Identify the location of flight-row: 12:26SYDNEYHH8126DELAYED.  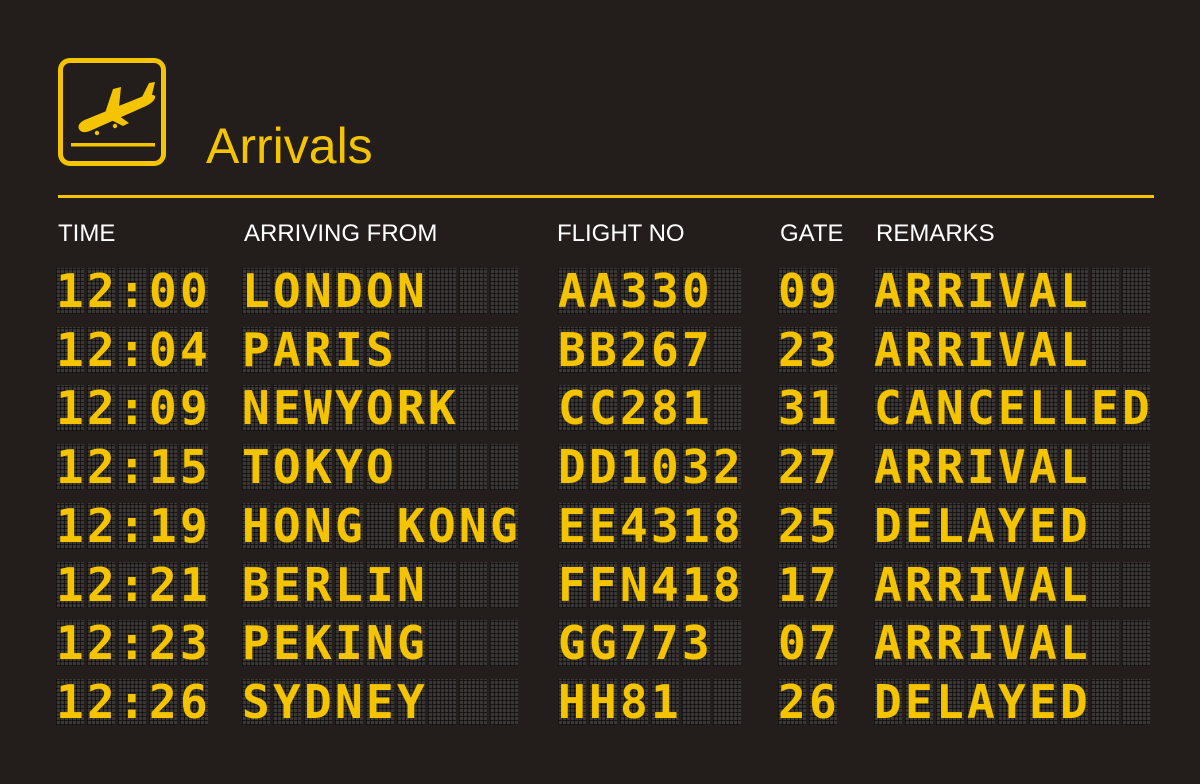
(600, 701).